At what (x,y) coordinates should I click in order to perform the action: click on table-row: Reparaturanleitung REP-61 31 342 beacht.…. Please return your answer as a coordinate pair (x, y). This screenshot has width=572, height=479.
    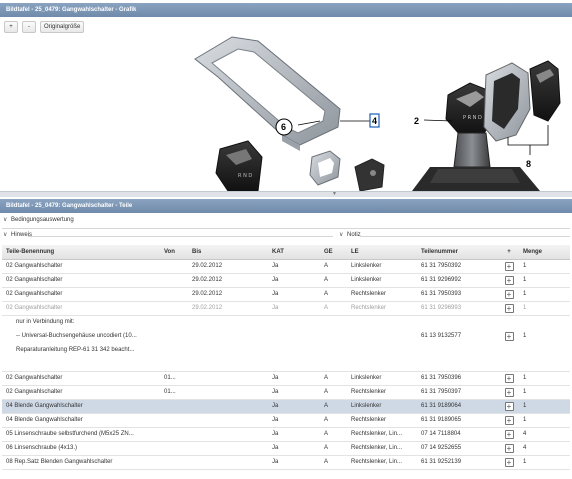
    Looking at the image, I should click on (286, 350).